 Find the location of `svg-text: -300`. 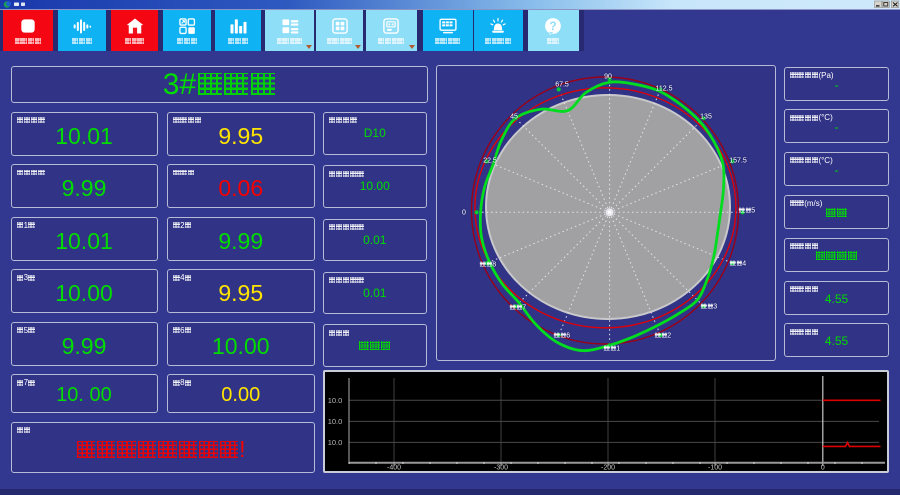

svg-text: -300 is located at coordinates (501, 468).